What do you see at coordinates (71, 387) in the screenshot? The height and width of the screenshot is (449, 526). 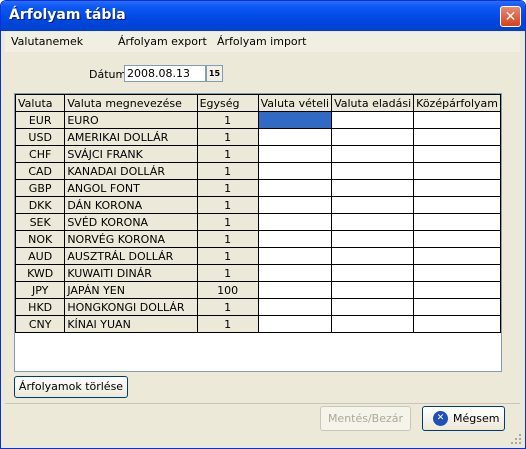 I see `clear-rates-button: Árfolyamok törlése` at bounding box center [71, 387].